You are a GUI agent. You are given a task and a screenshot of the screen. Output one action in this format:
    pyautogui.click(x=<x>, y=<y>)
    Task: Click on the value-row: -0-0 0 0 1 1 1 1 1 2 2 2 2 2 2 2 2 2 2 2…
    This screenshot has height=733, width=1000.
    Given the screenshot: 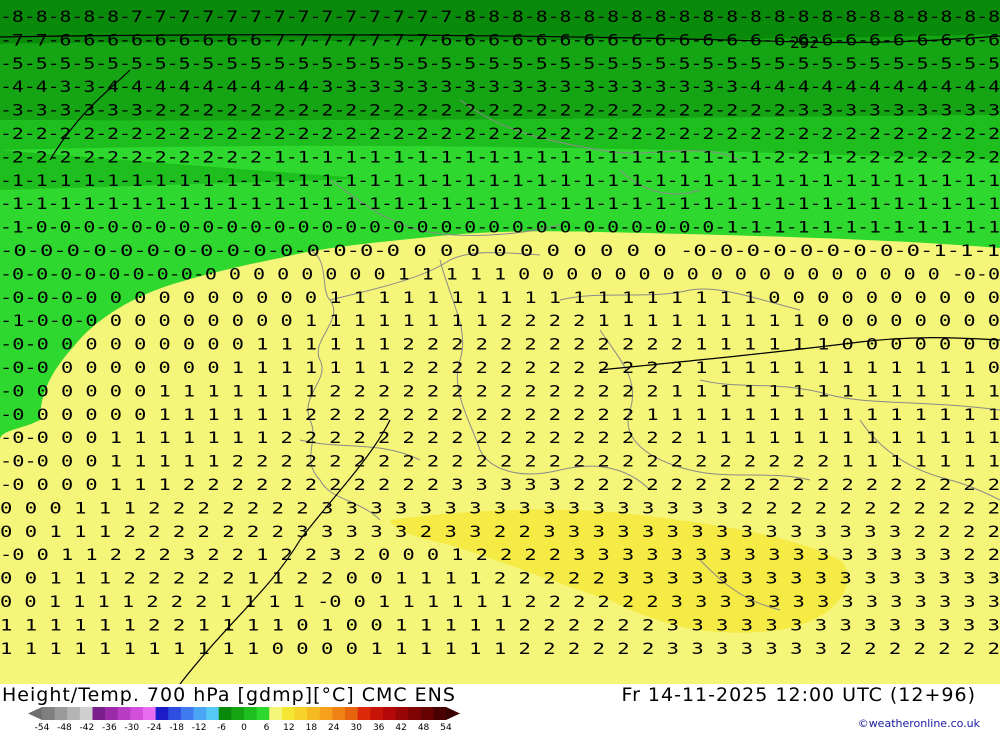 What is the action you would take?
    pyautogui.click(x=500, y=461)
    